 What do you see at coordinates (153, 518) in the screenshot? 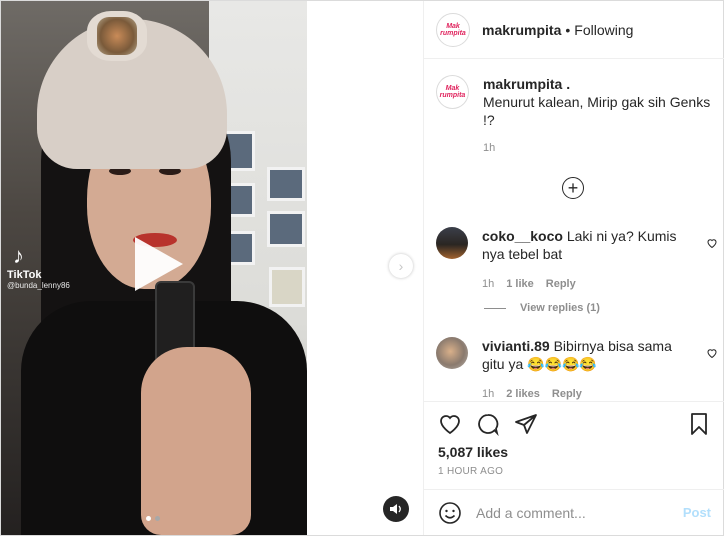
I see `carousel-dots` at bounding box center [153, 518].